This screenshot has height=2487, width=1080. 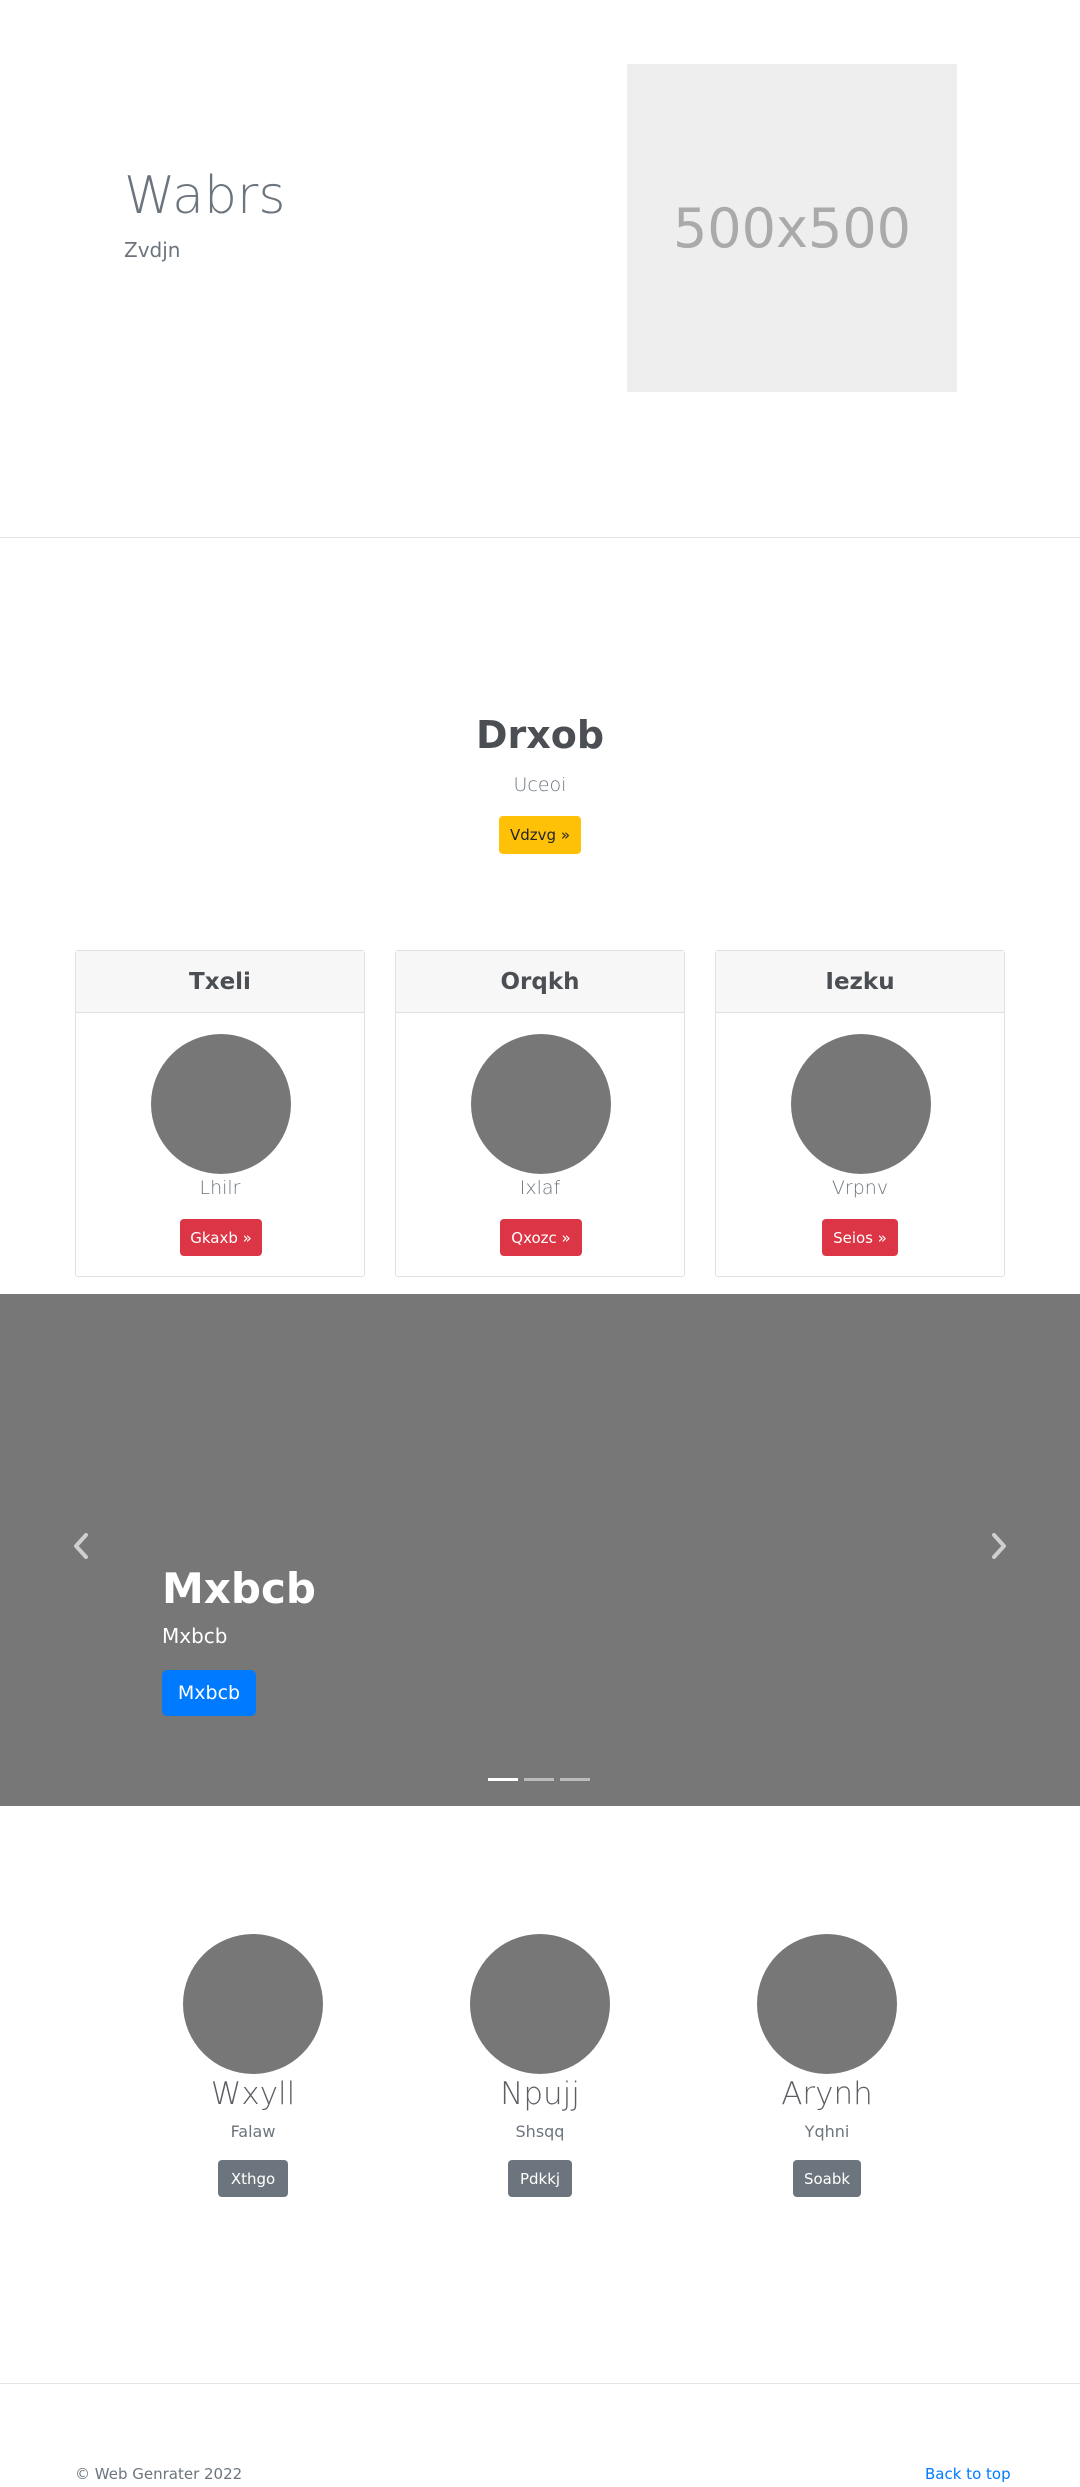 I want to click on team-role: Shsqq, so click(x=540, y=2131).